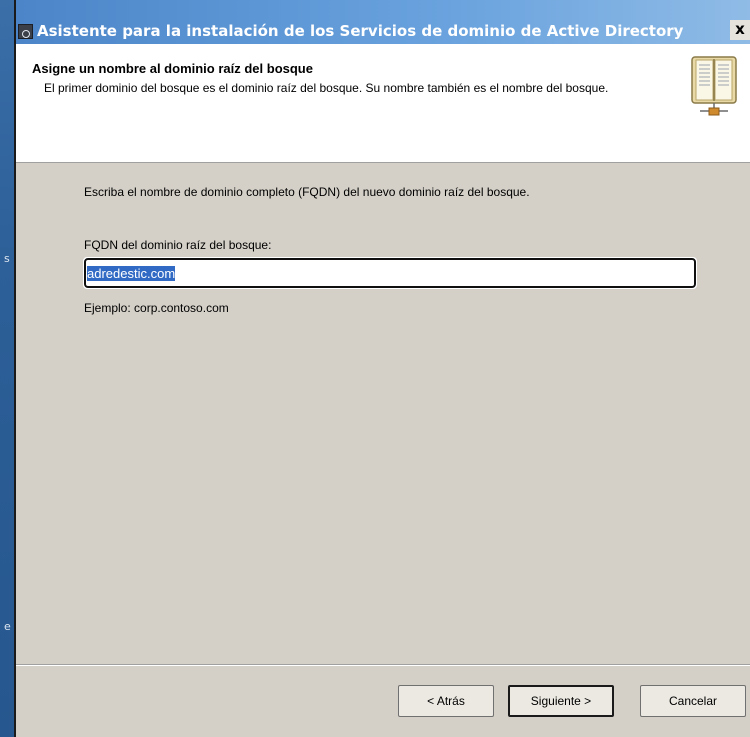  Describe the element at coordinates (740, 30) in the screenshot. I see `close-button: x` at that location.